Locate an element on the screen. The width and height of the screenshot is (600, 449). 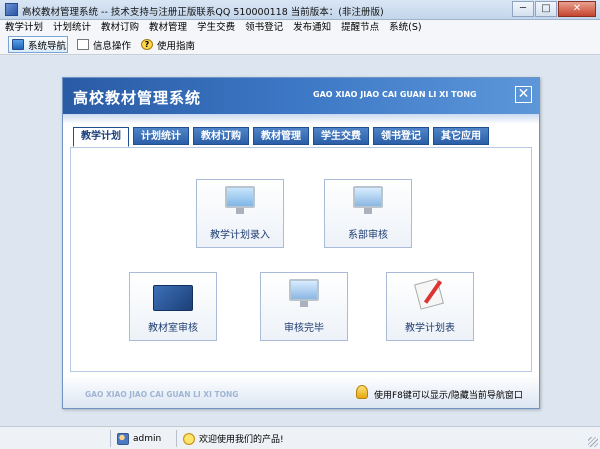
plan-entry-button: 教学计划录入 is located at coordinates (240, 213).